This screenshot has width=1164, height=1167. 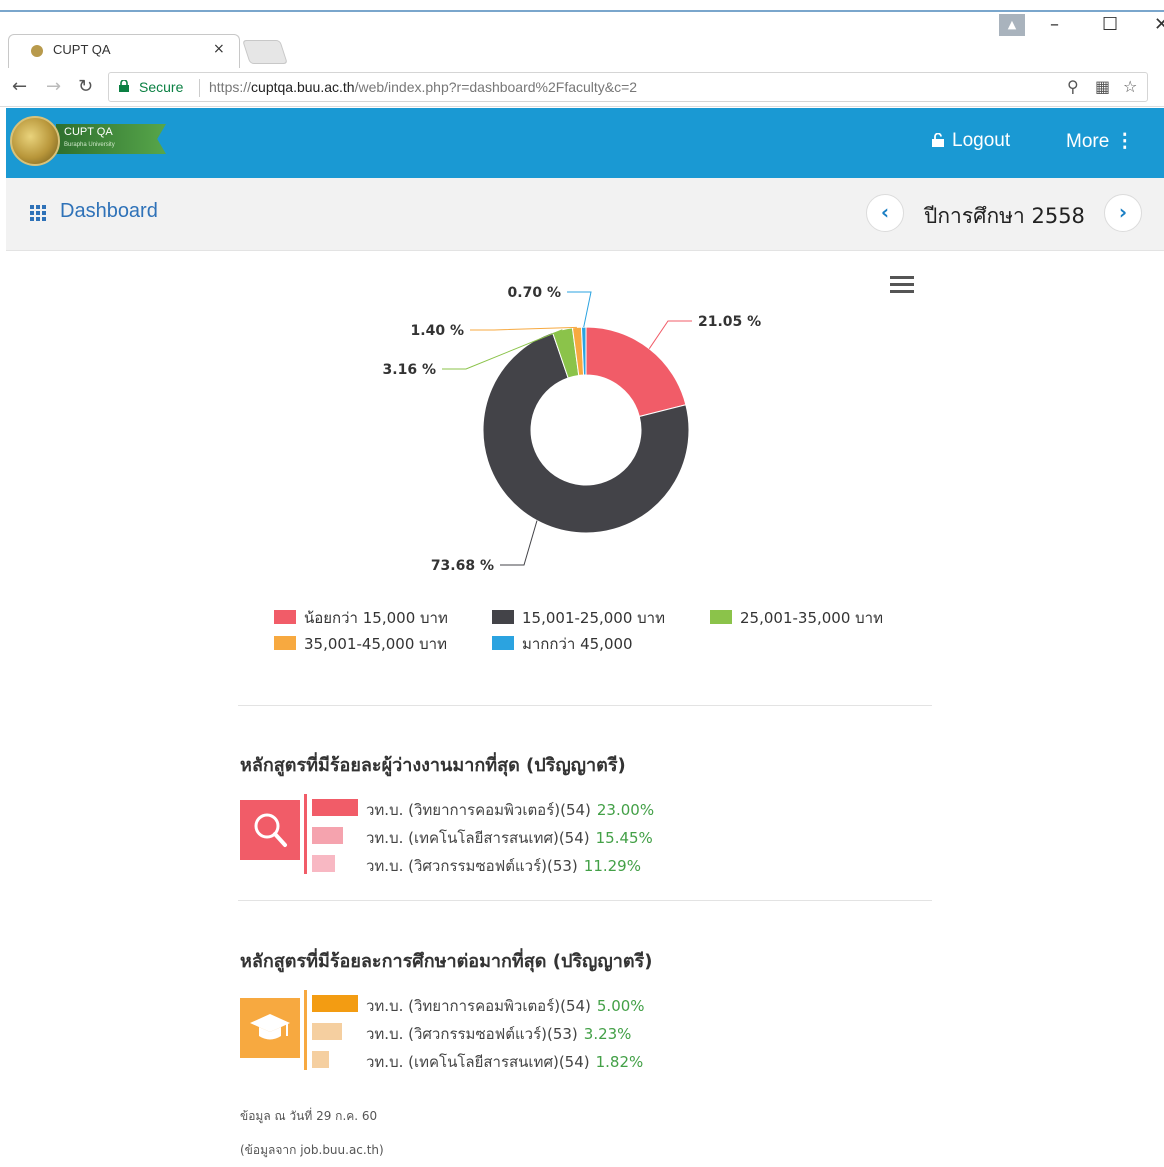 What do you see at coordinates (409, 370) in the screenshot?
I see `data-label: 3.16 %` at bounding box center [409, 370].